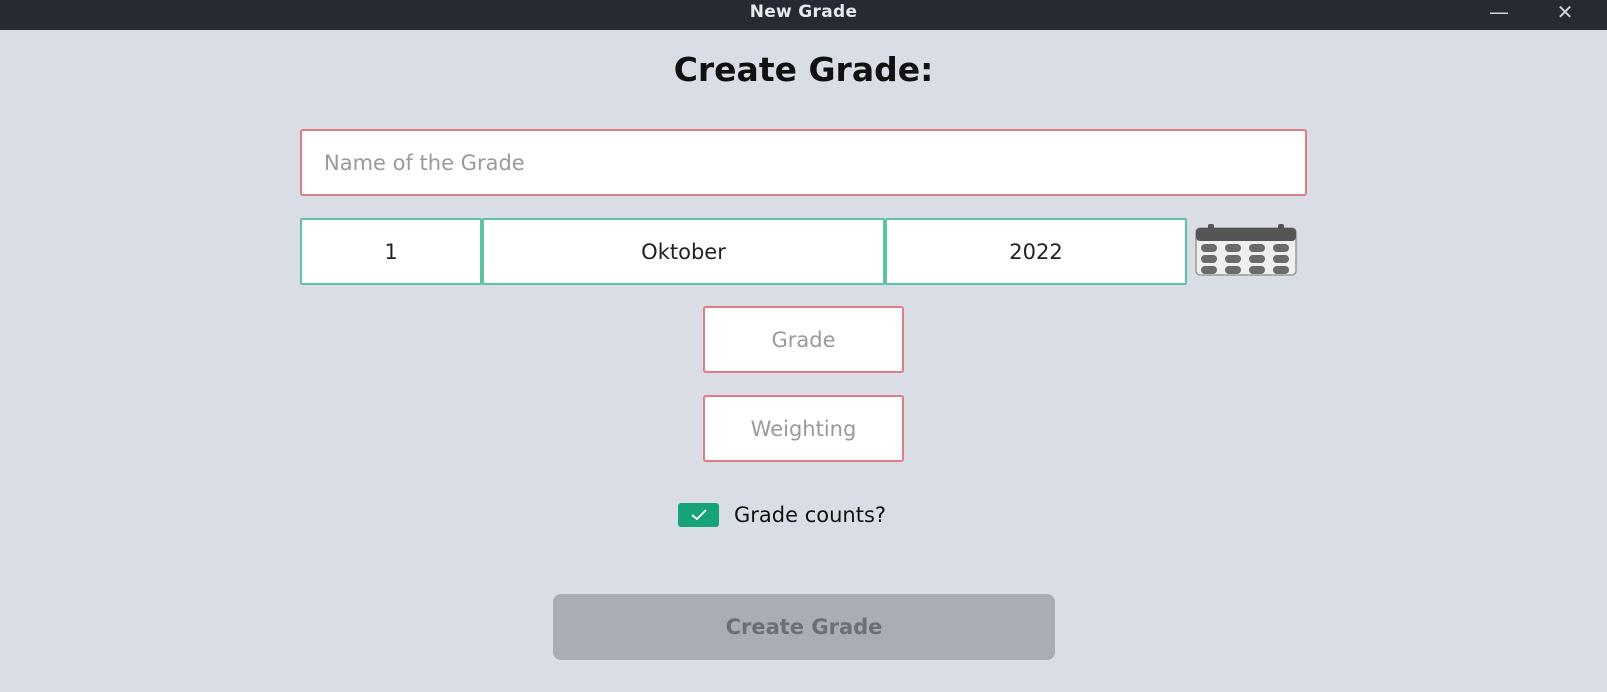  Describe the element at coordinates (803, 339) in the screenshot. I see `grade-input` at that location.